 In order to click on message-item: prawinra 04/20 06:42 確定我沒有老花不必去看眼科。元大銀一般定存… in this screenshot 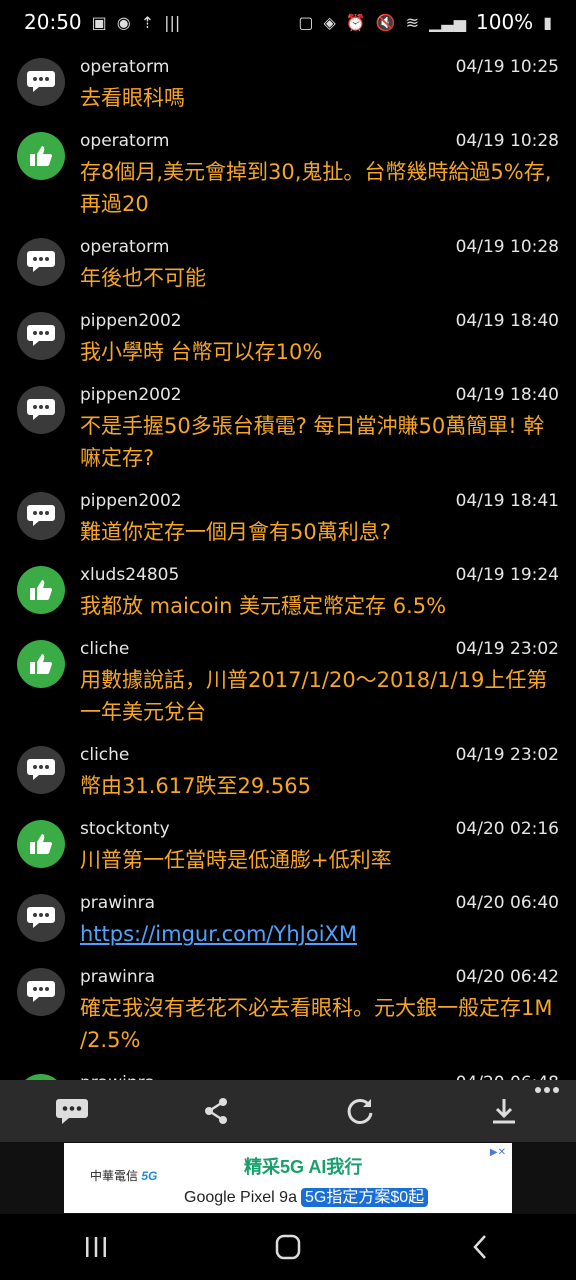, I will do `click(288, 1012)`.